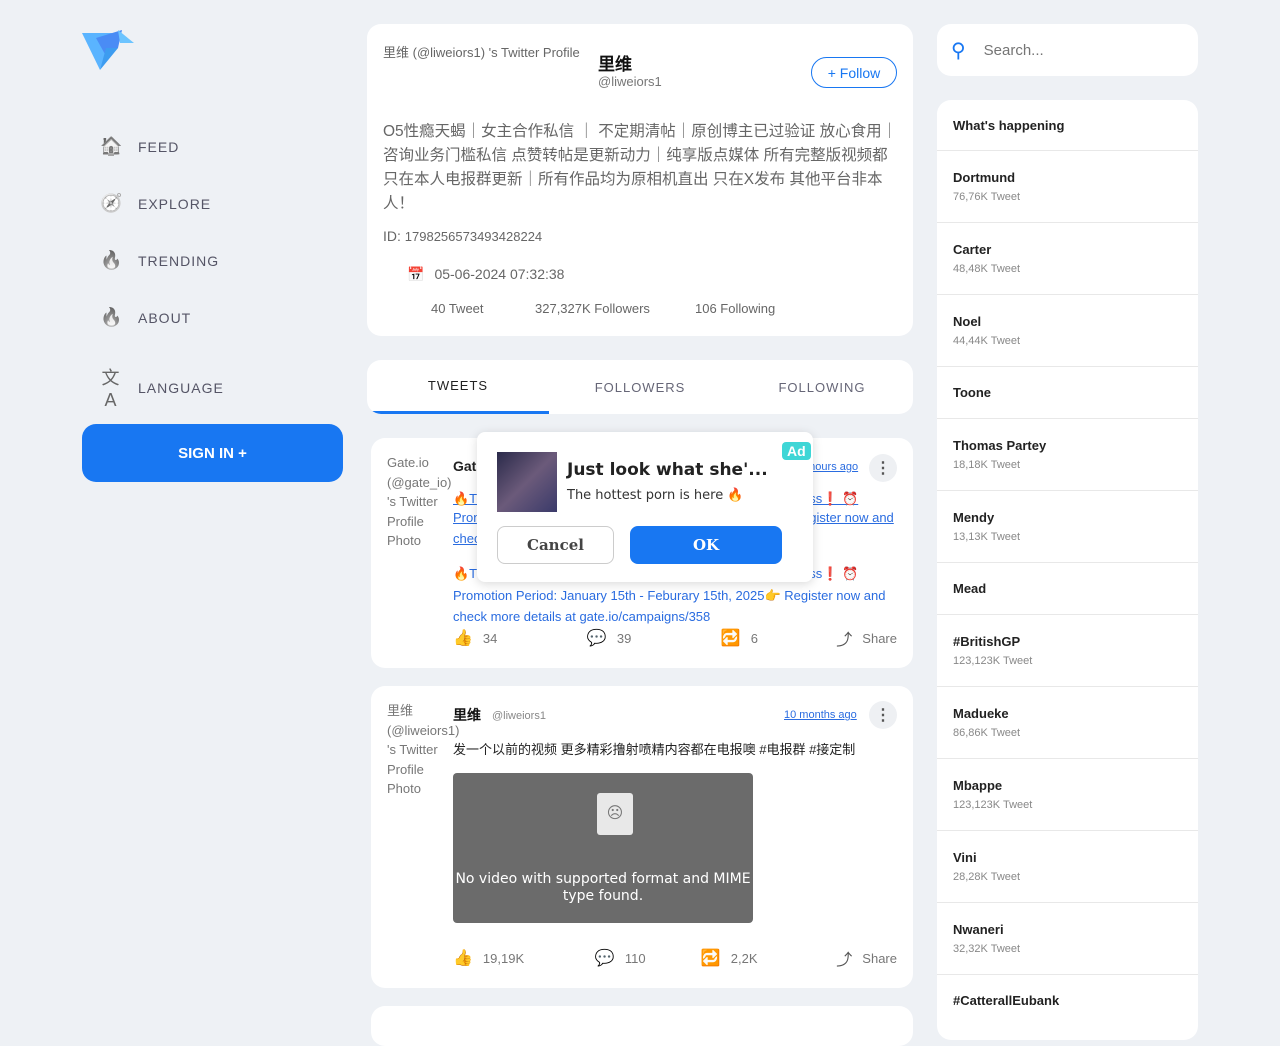  I want to click on trend-count: 86,86K Tweet, so click(987, 733).